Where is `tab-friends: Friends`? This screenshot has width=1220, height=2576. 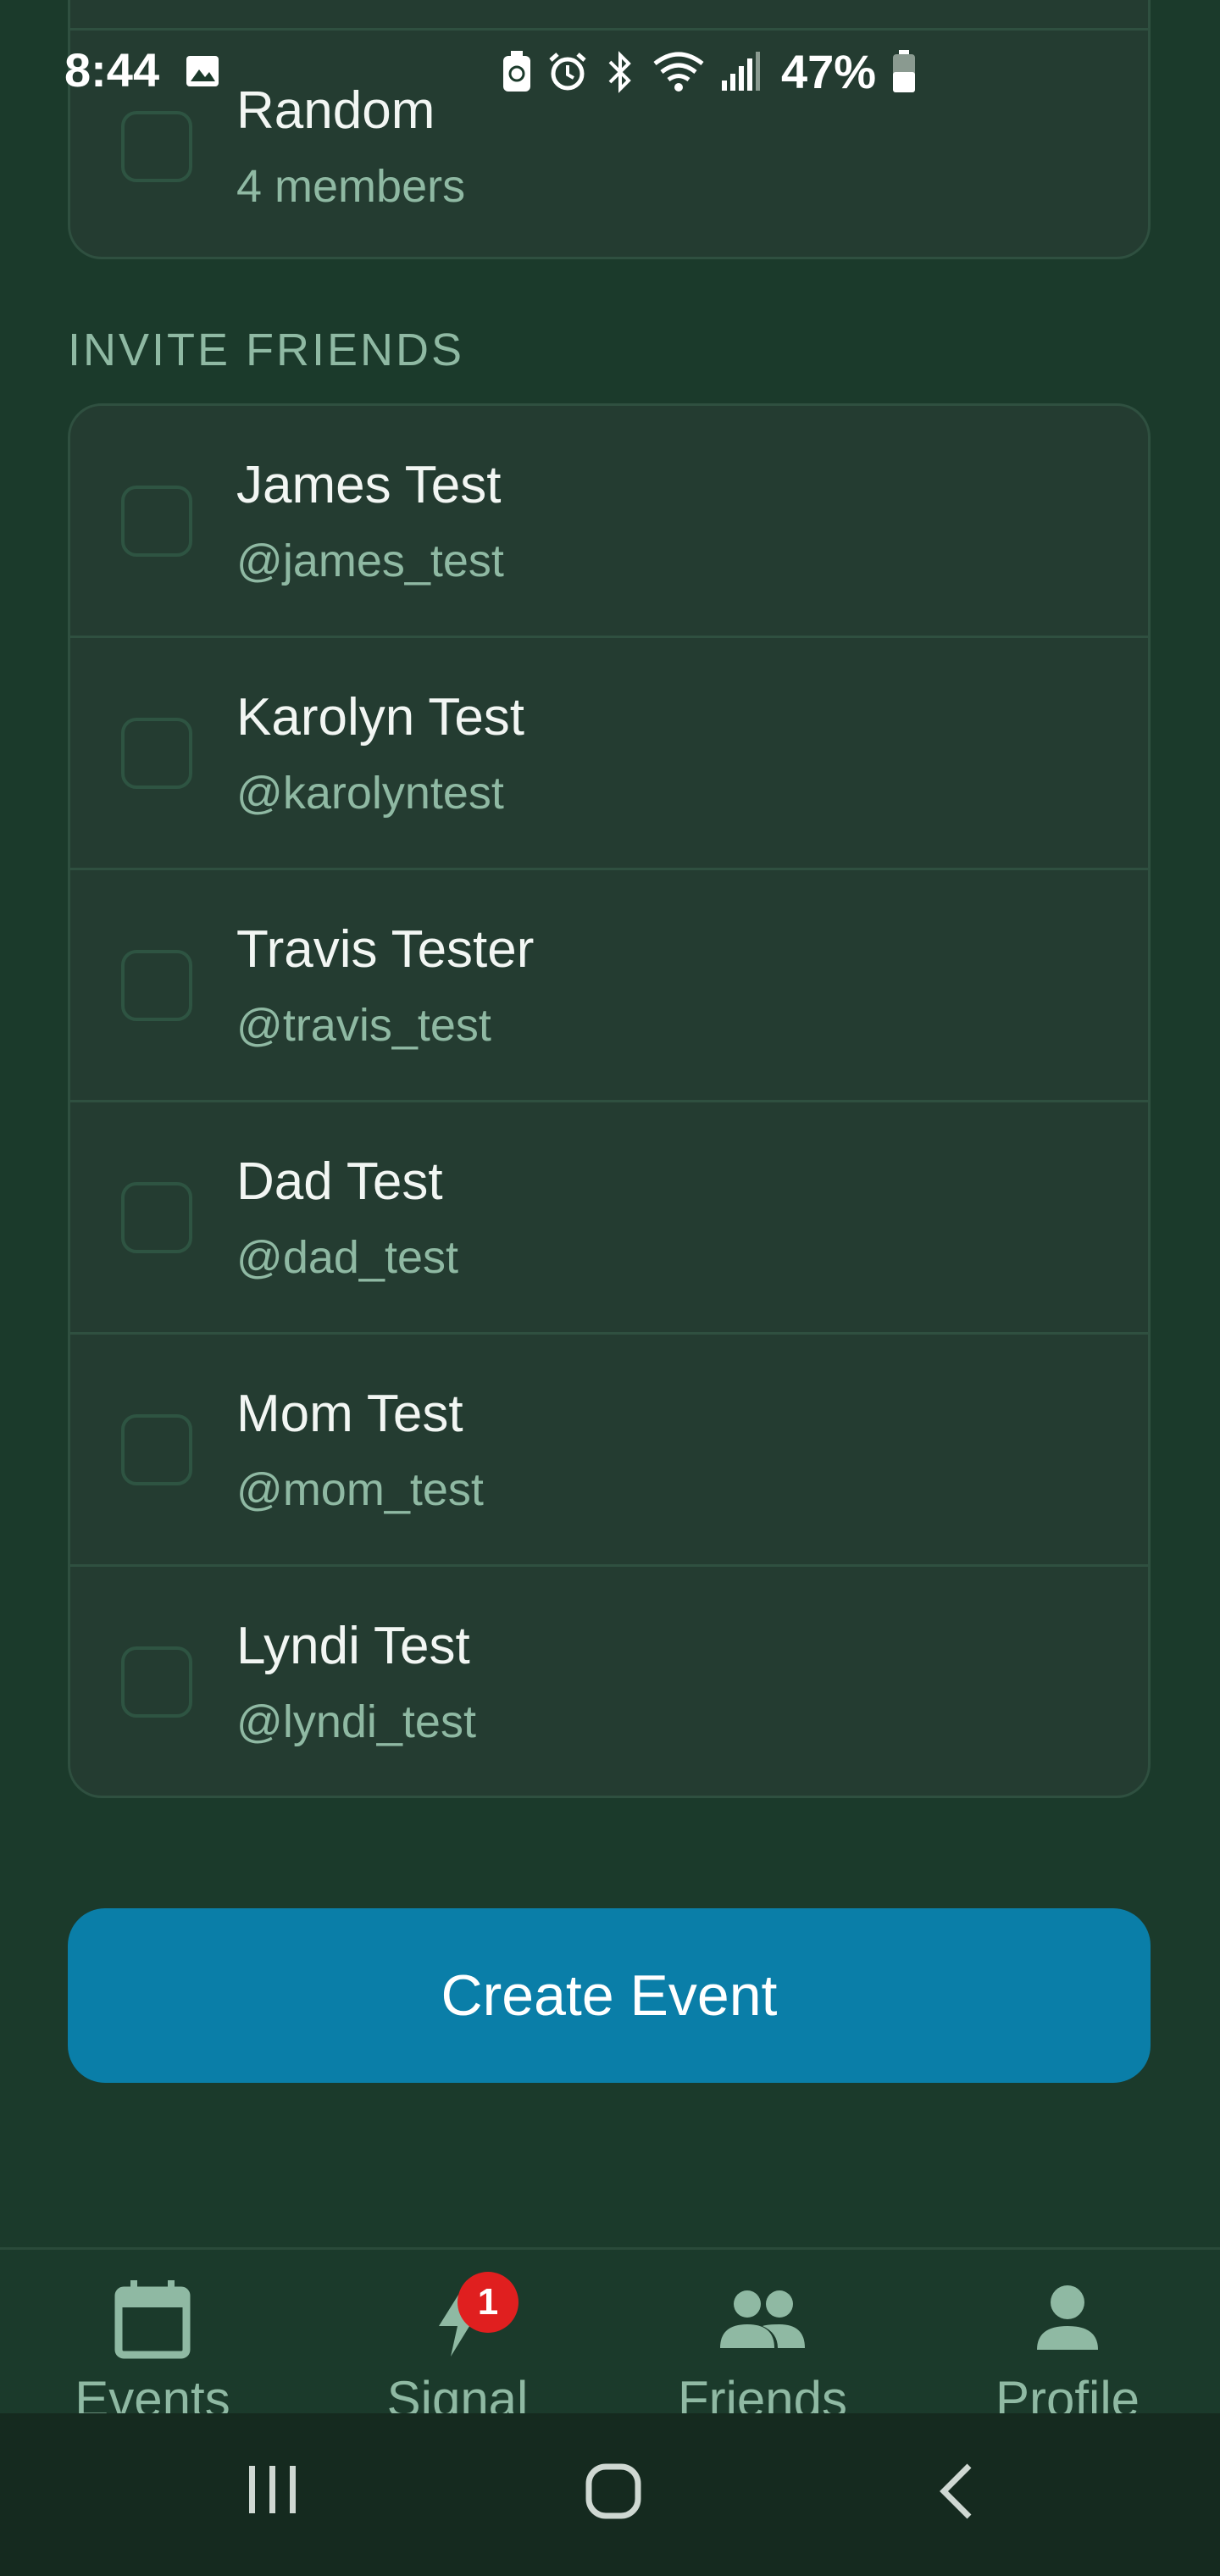 tab-friends: Friends is located at coordinates (762, 2339).